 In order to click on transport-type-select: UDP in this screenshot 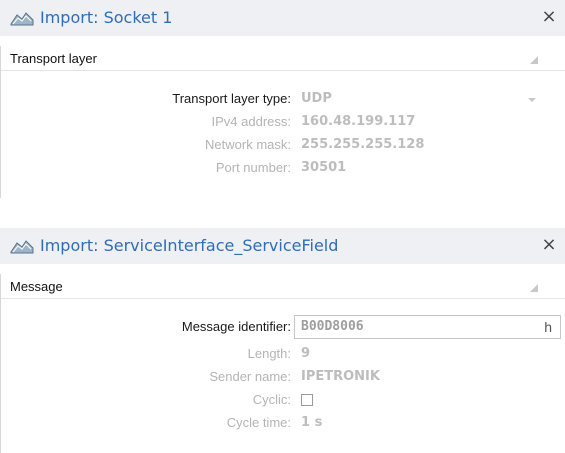, I will do `click(316, 98)`.